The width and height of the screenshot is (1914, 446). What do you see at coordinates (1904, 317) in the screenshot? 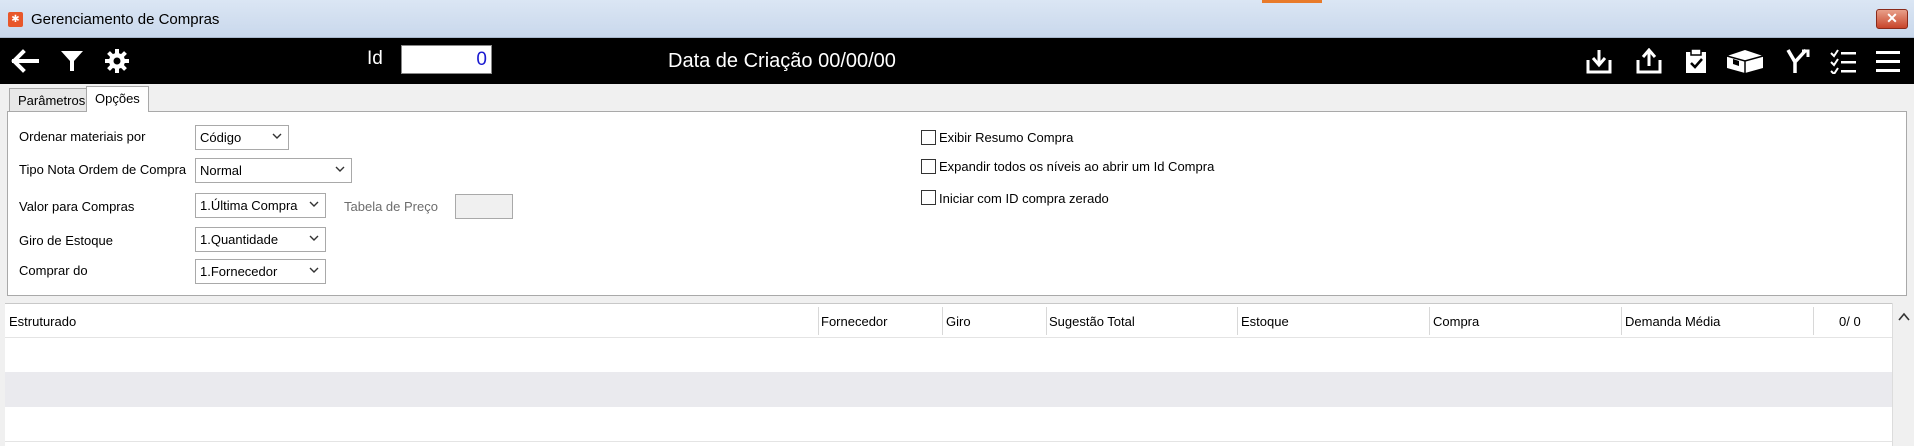
I see `chevron-up-icon` at bounding box center [1904, 317].